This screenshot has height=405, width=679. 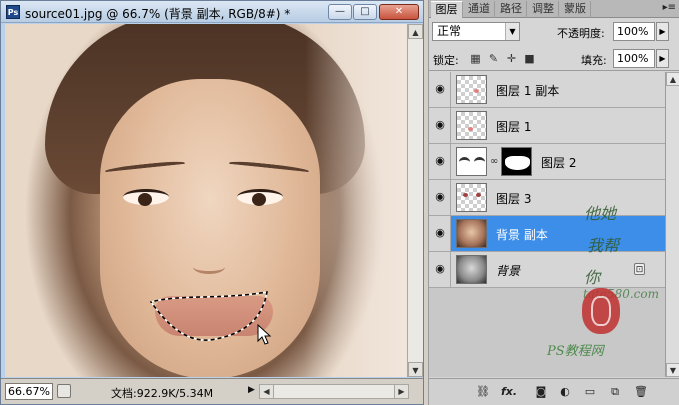 What do you see at coordinates (13, 12) in the screenshot?
I see `photoshop-logo-icon: Ps` at bounding box center [13, 12].